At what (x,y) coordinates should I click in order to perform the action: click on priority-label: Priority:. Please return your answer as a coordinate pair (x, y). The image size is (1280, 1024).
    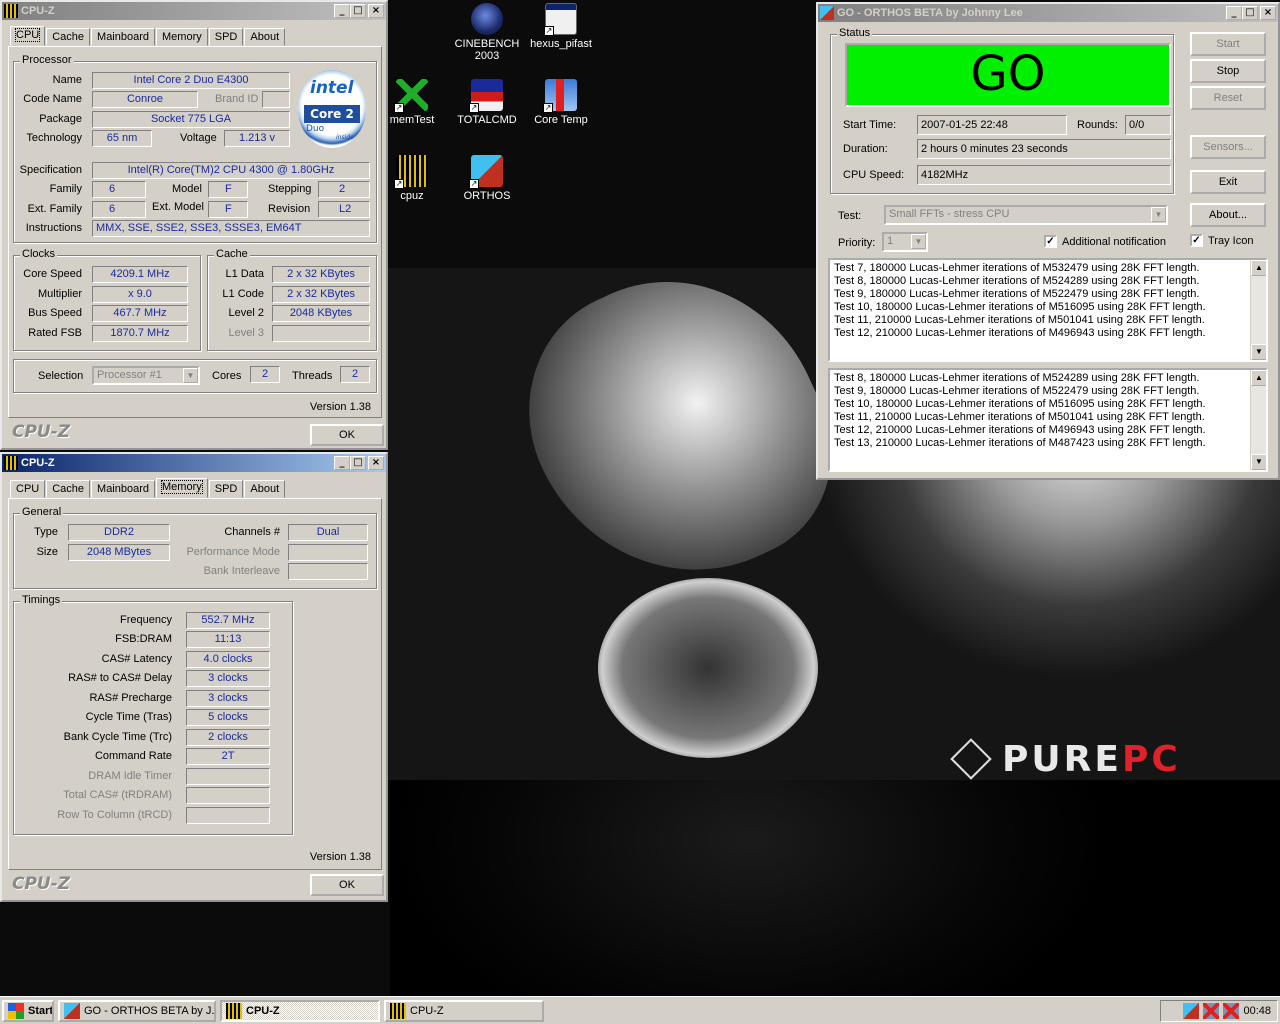
    Looking at the image, I should click on (857, 243).